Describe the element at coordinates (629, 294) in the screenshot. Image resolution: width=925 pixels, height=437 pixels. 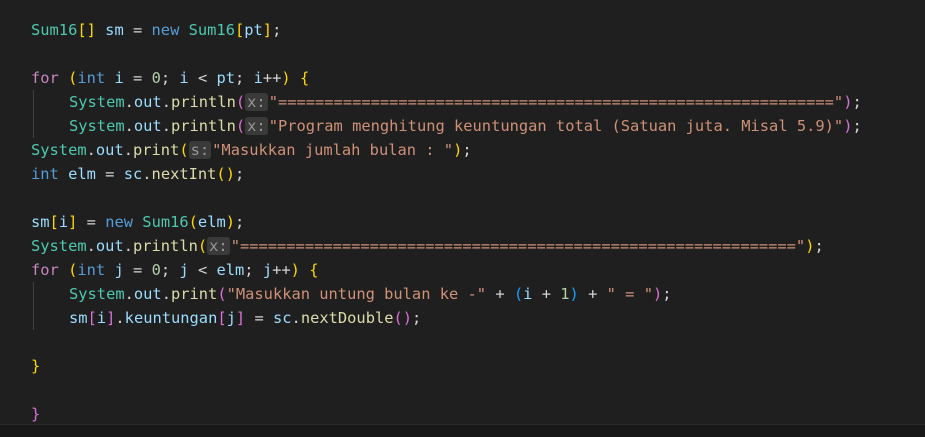
I see `code-token: " = "` at that location.